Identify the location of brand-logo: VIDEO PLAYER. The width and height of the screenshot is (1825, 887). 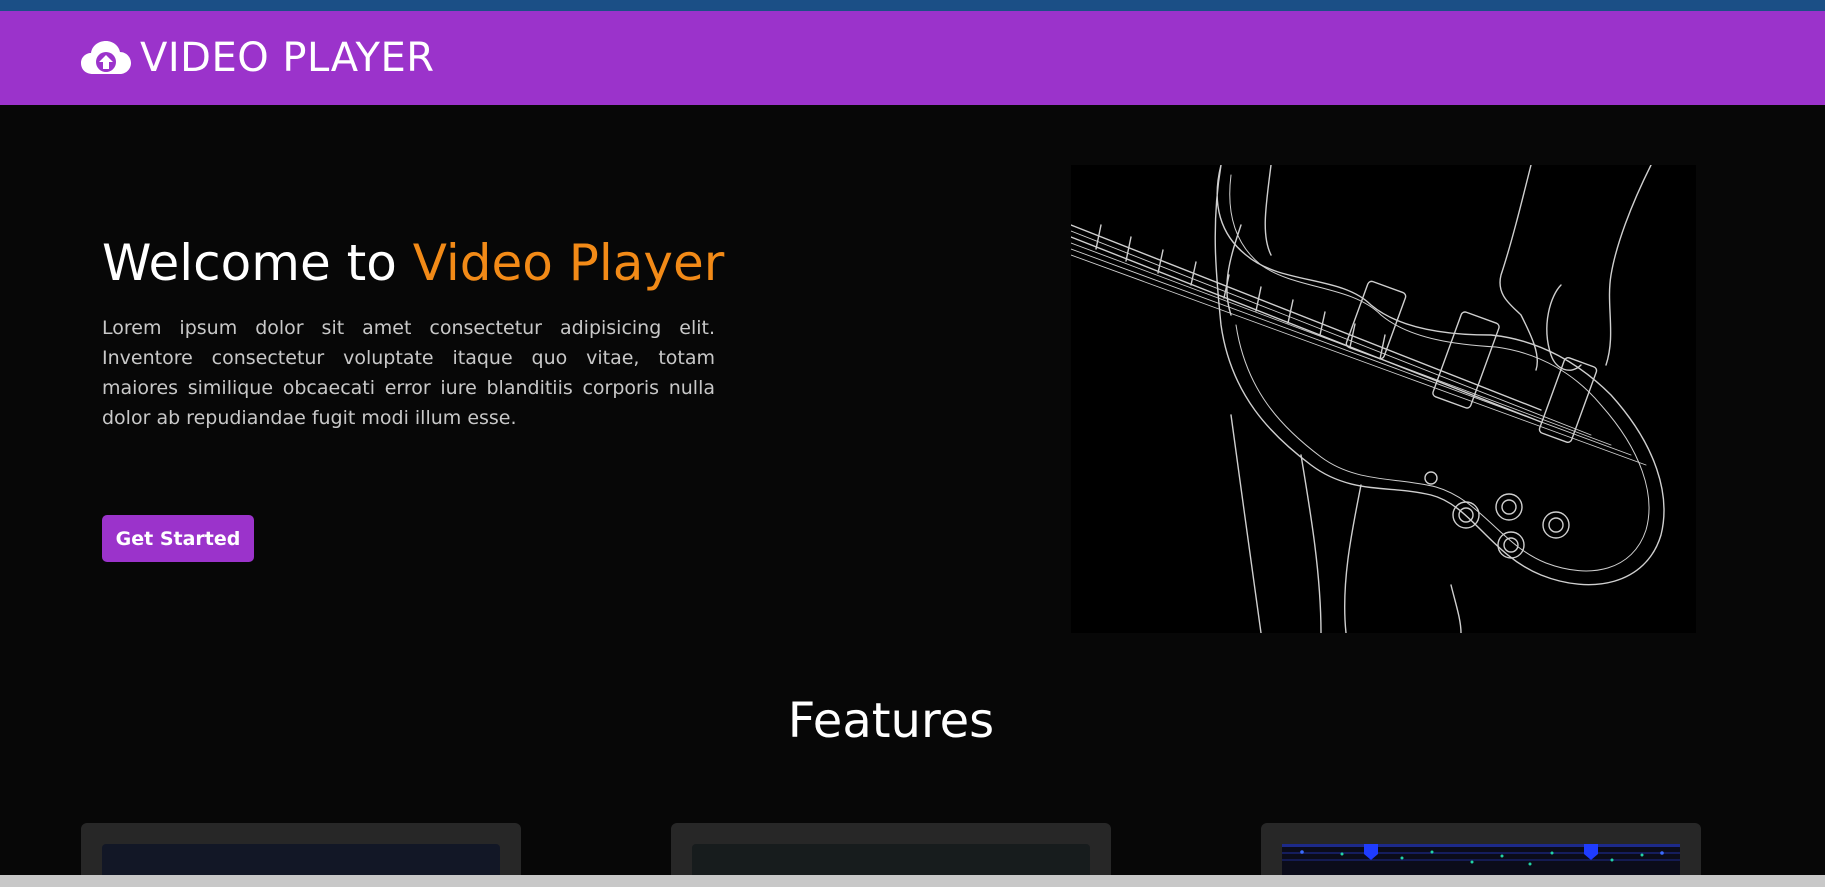
(257, 58).